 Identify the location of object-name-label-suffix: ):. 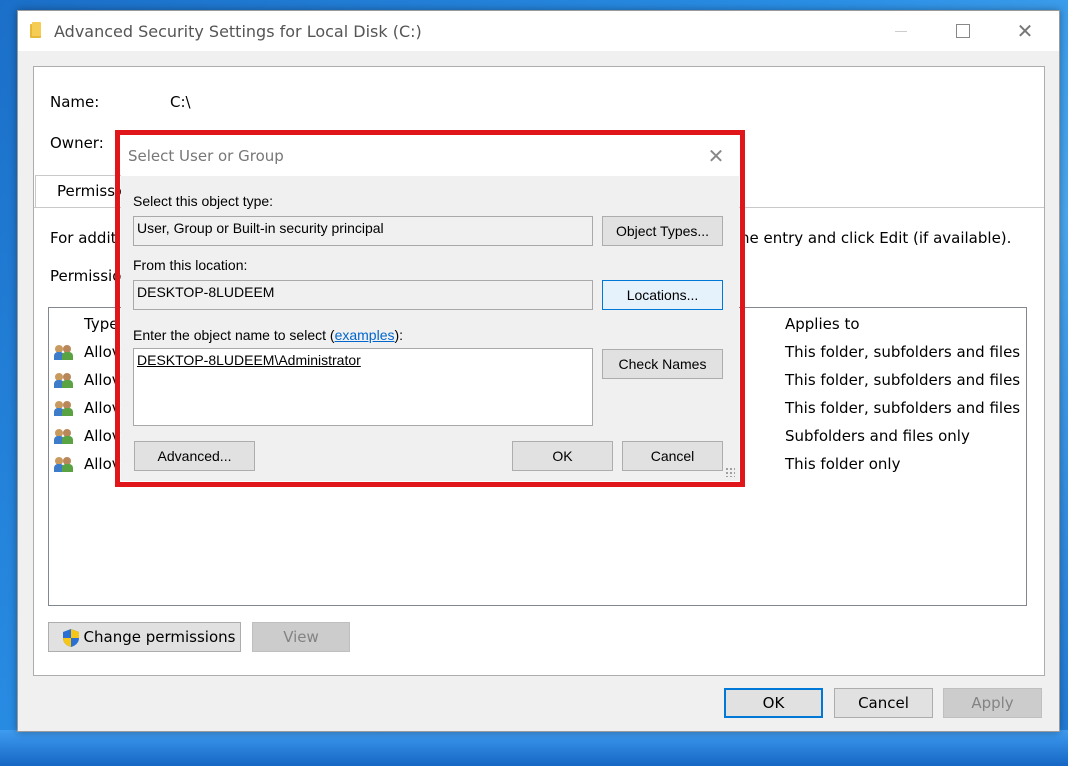
(399, 335).